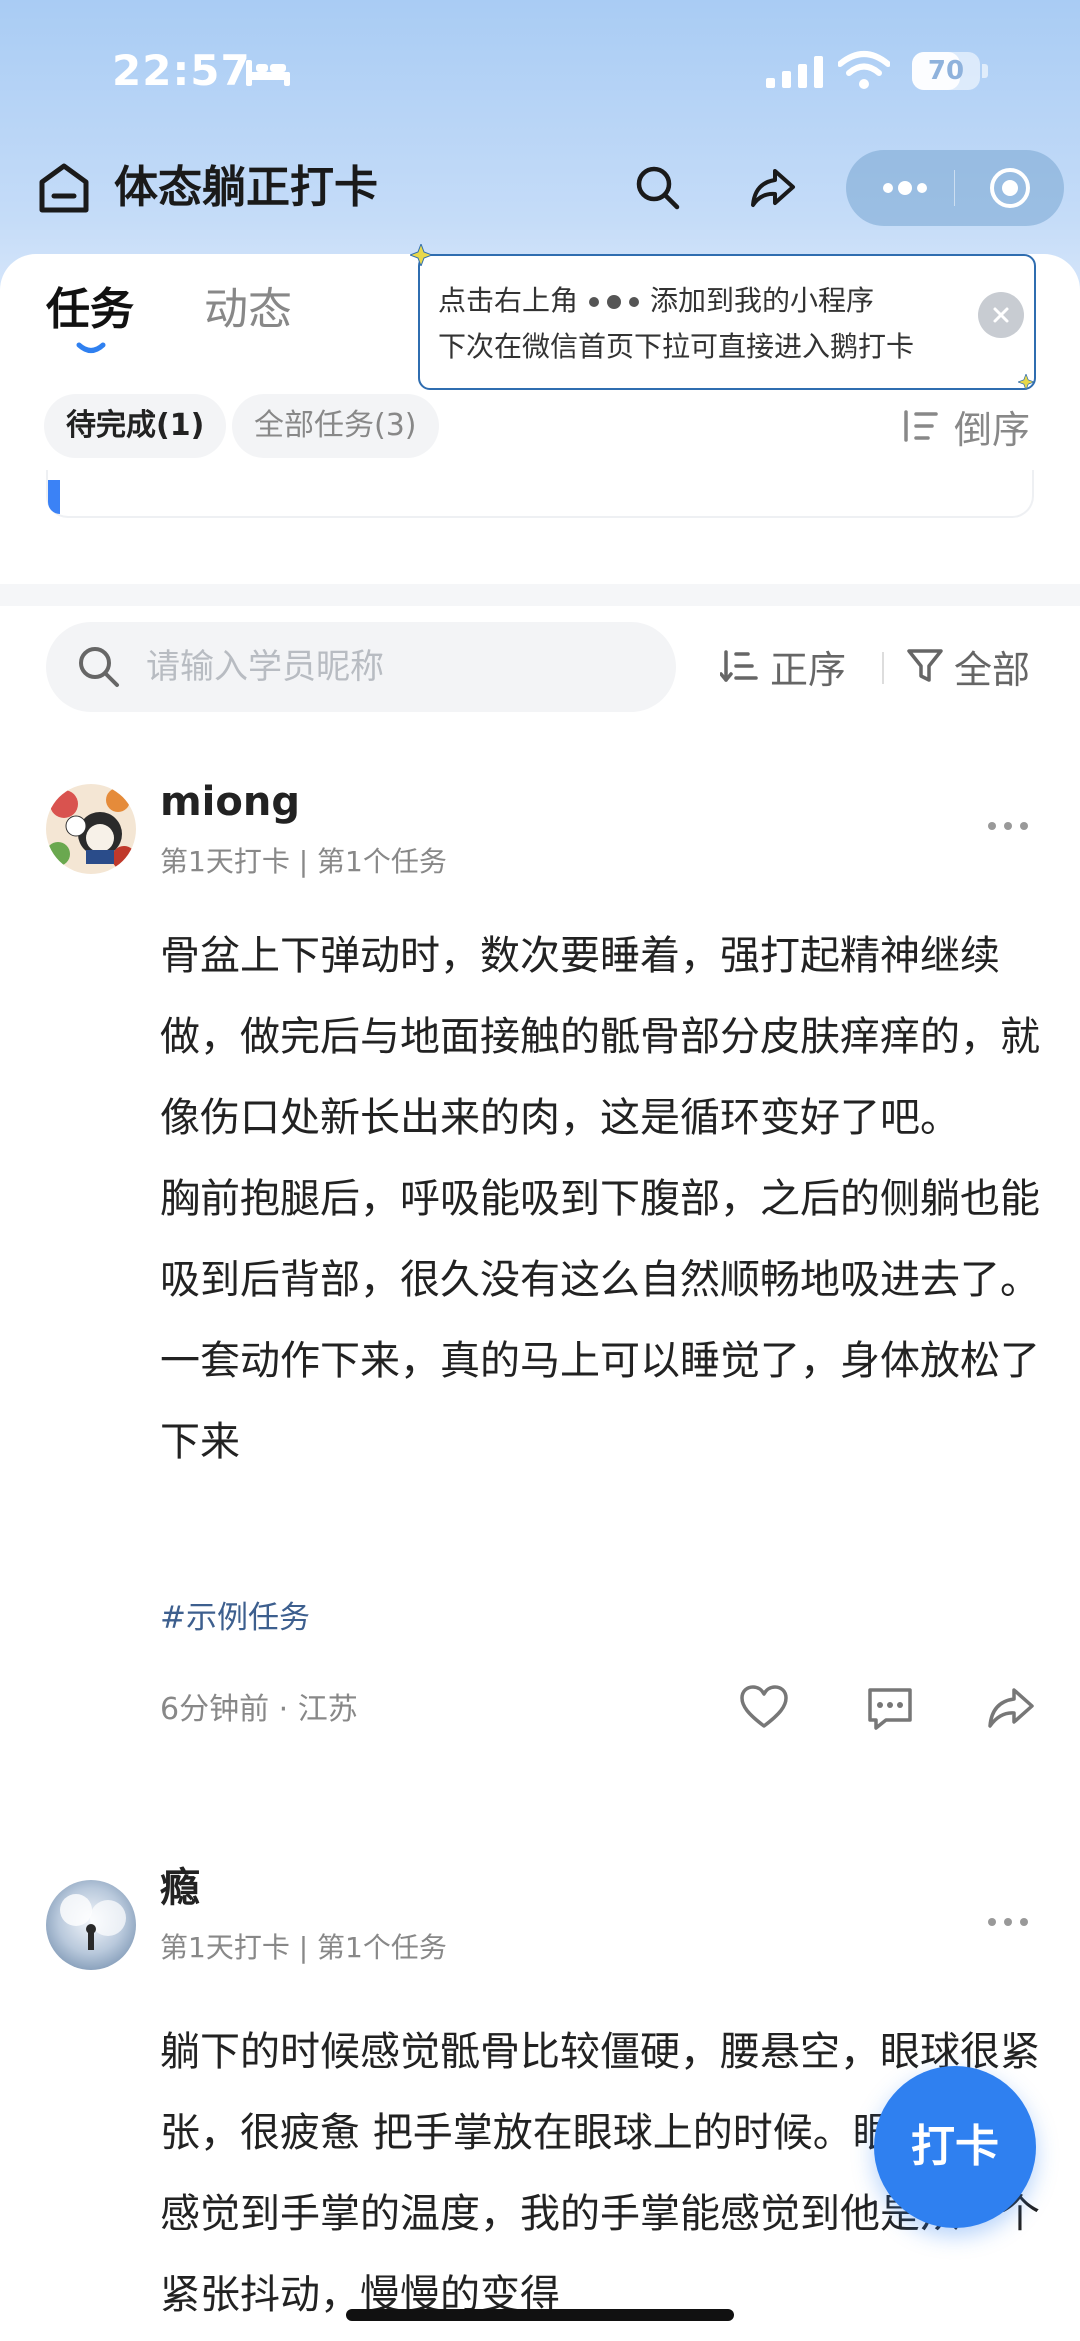  What do you see at coordinates (676, 346) in the screenshot?
I see `tooltip-line-2: 下次在微信首页下拉可直接进入鹅打卡` at bounding box center [676, 346].